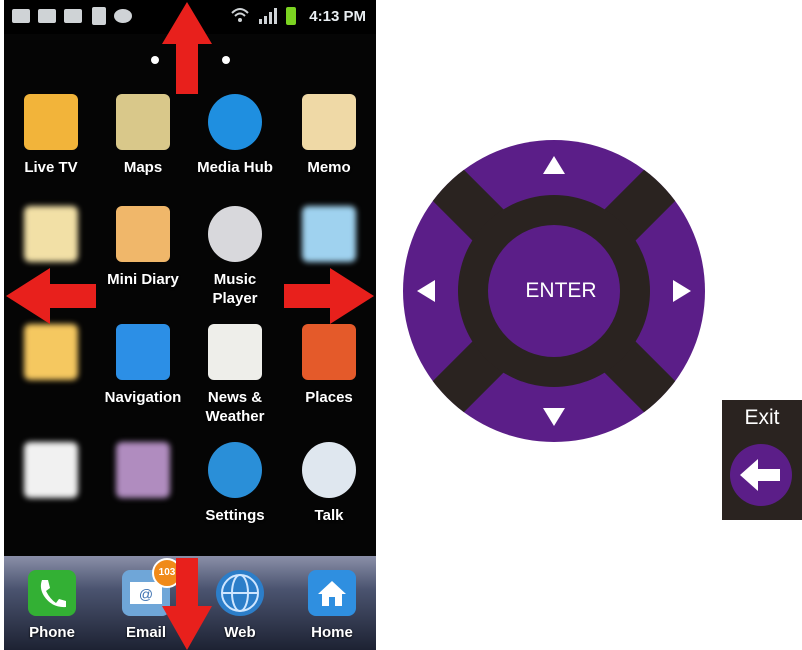  I want to click on app-label: Memo, so click(329, 167).